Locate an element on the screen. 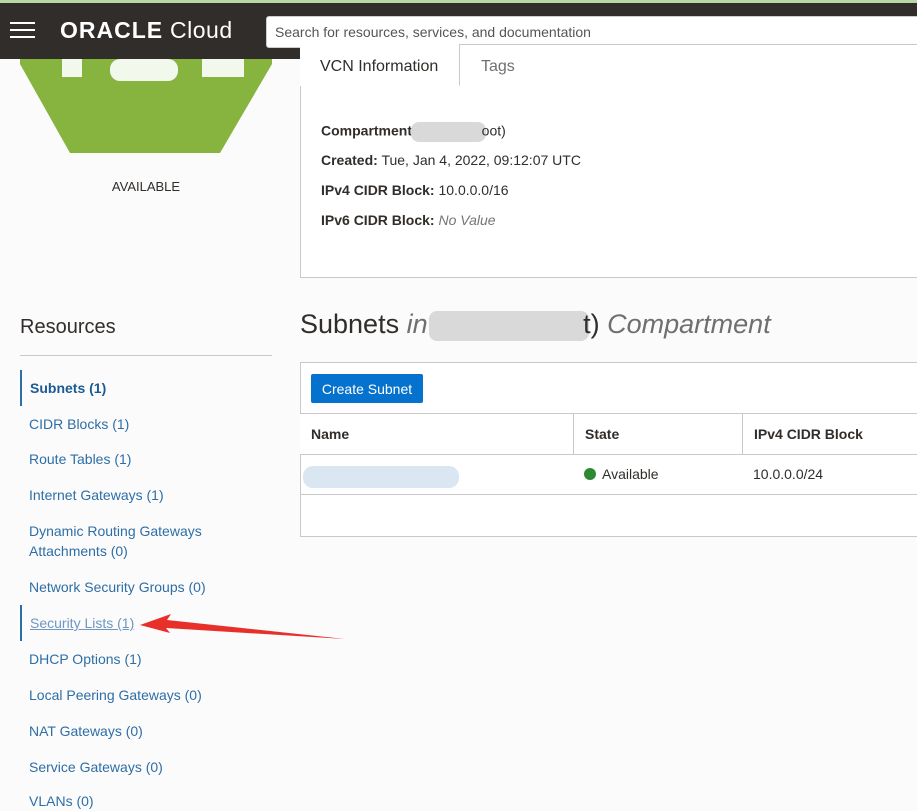 The height and width of the screenshot is (811, 917). status-dot-icon is located at coordinates (590, 473).